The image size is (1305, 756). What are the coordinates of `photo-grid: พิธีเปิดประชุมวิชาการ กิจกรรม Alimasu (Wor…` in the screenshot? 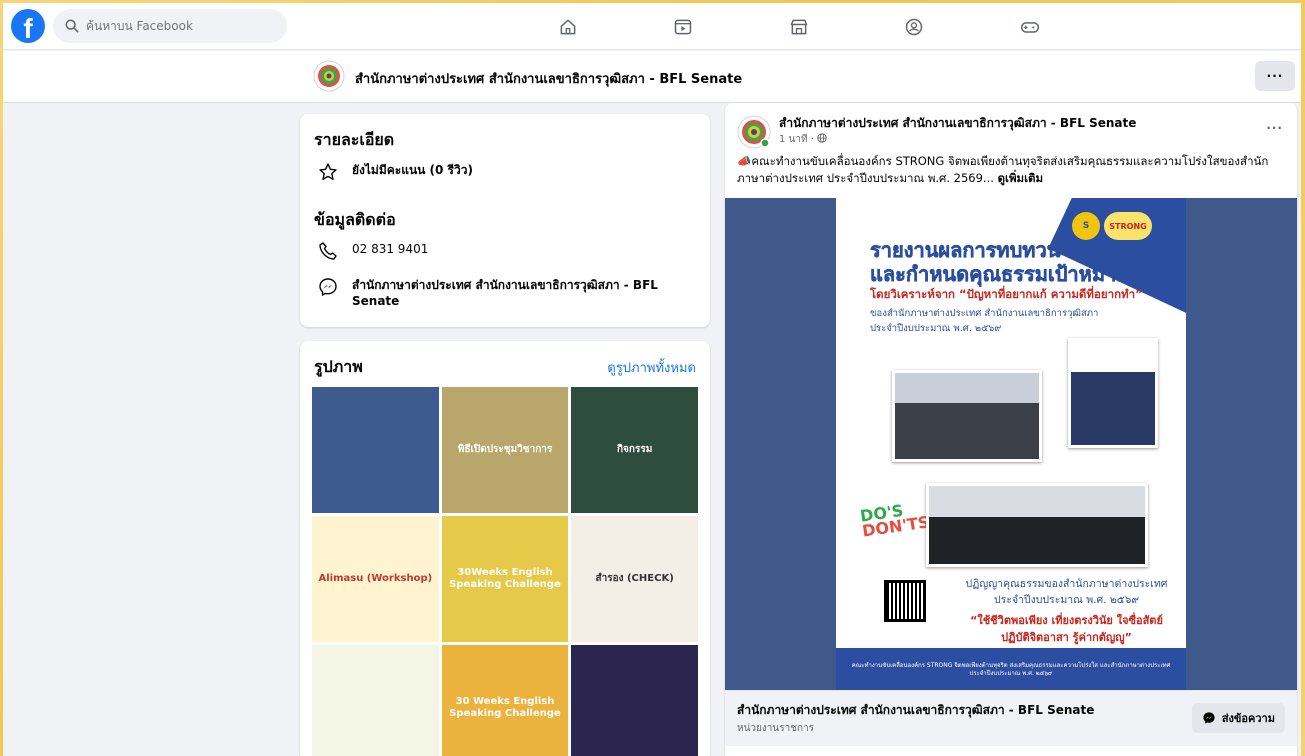 It's located at (505, 571).